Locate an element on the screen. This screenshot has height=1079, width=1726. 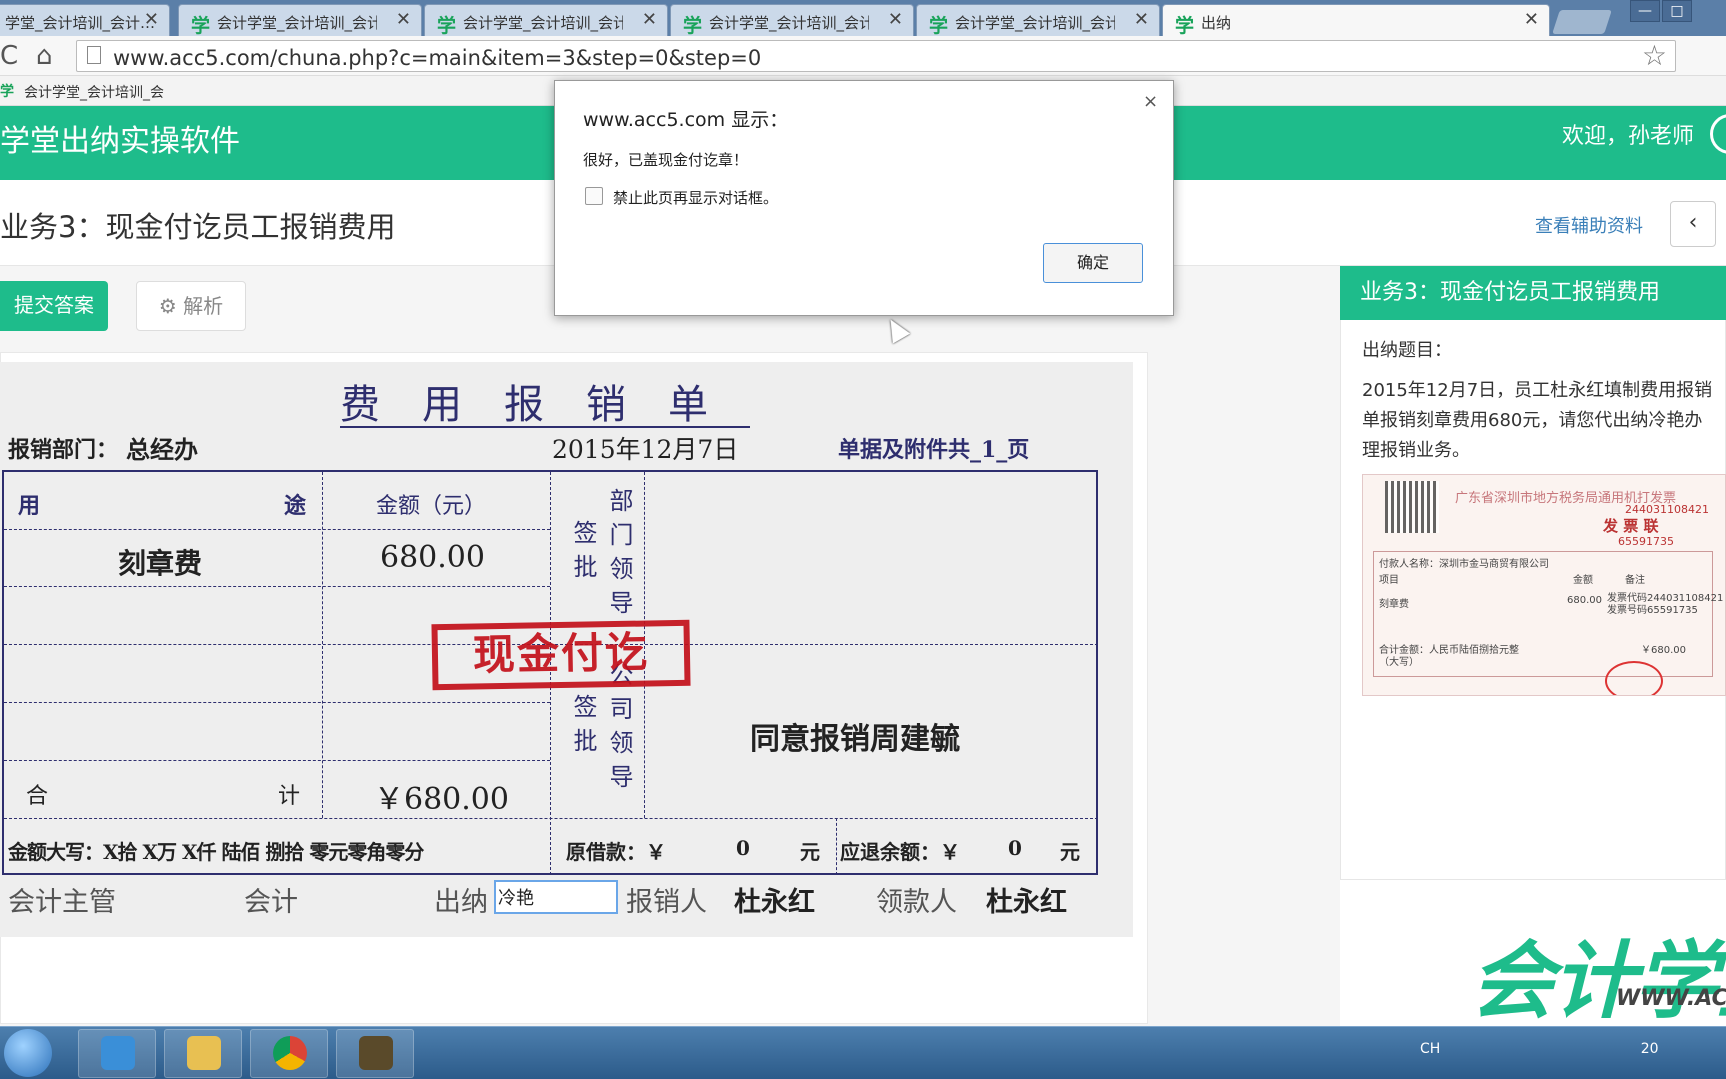
dialog-message: 很好，已盖现金付讫章！ is located at coordinates (666, 160).